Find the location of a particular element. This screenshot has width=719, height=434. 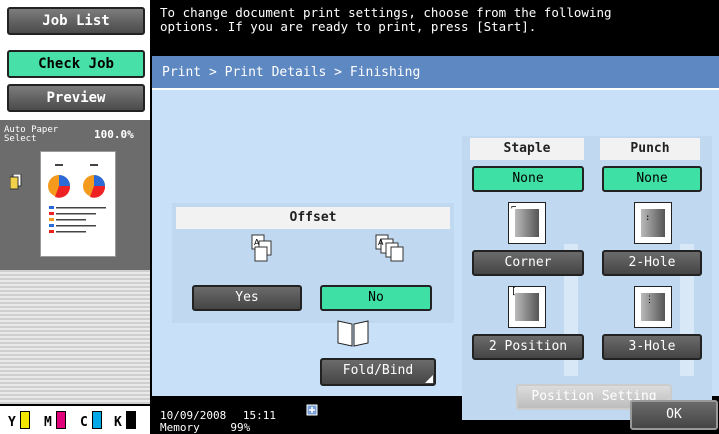

toner-y-label: Y is located at coordinates (12, 422).